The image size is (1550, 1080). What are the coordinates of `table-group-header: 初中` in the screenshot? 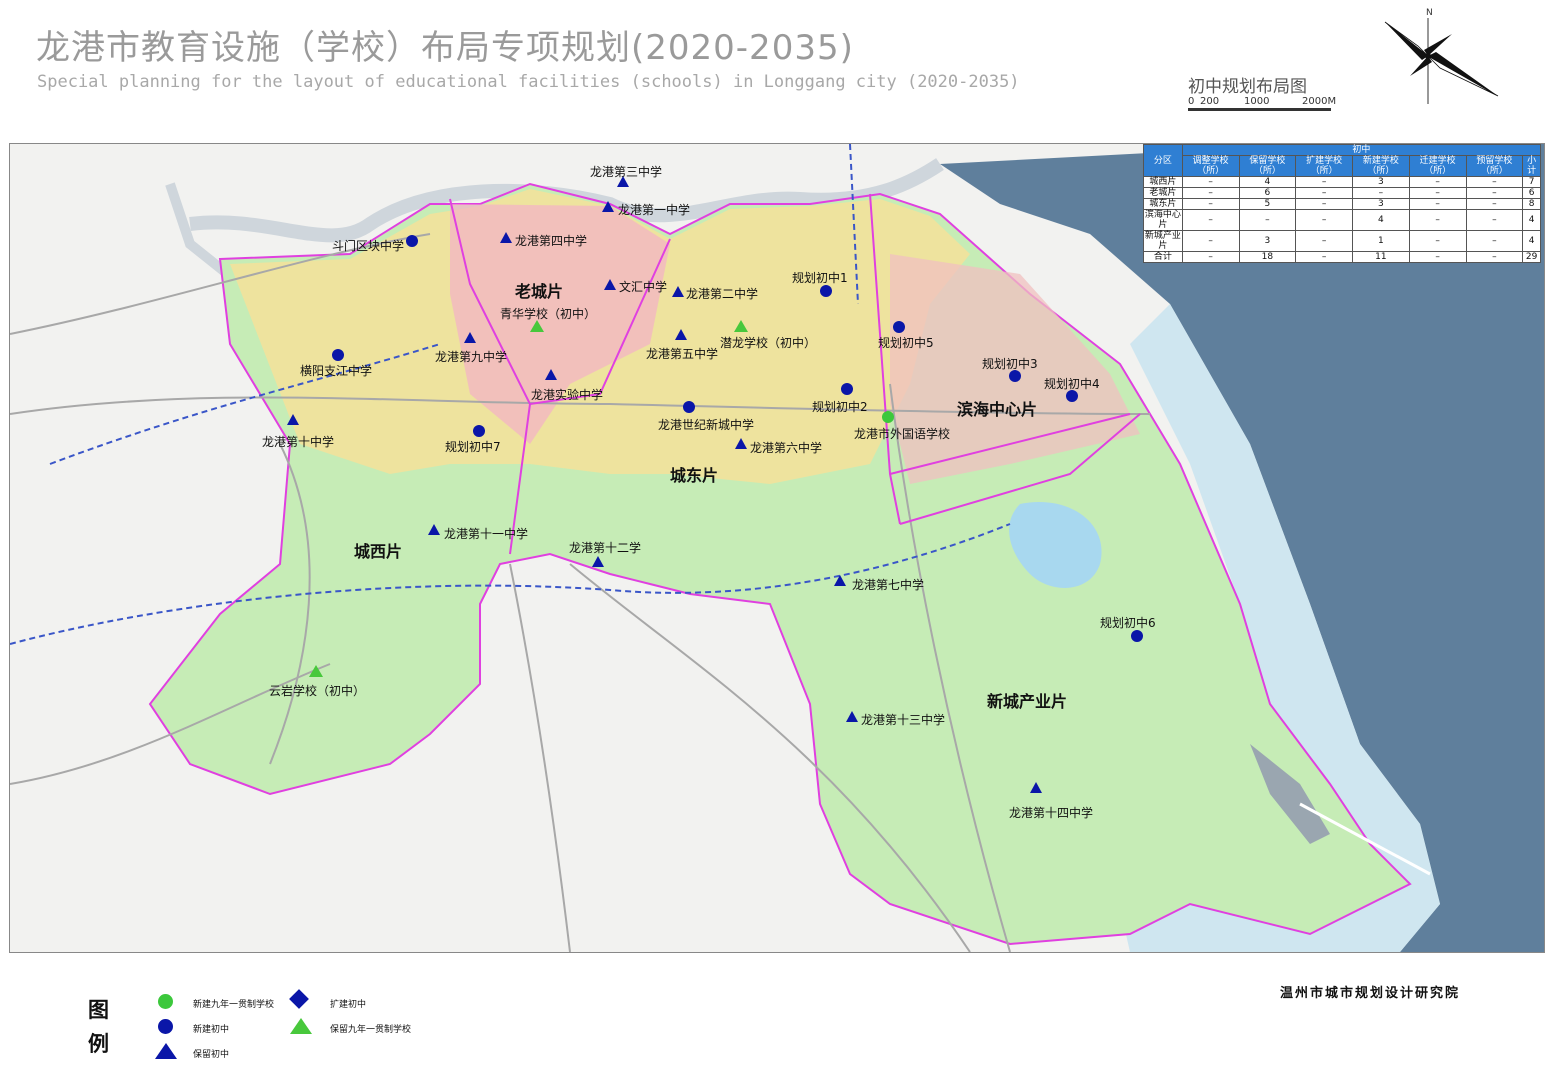 It's located at (1361, 150).